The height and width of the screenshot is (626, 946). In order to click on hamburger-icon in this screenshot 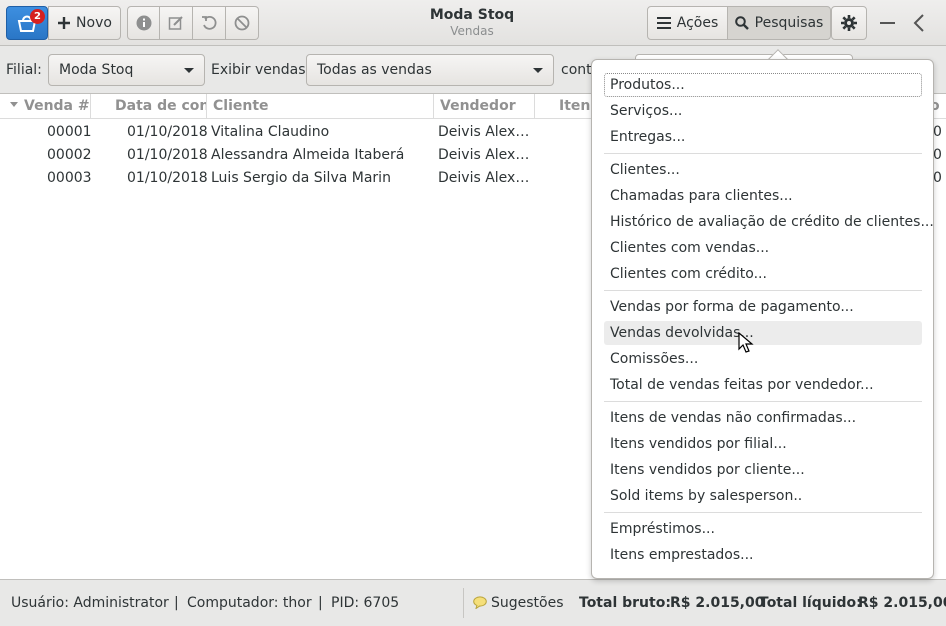, I will do `click(663, 23)`.